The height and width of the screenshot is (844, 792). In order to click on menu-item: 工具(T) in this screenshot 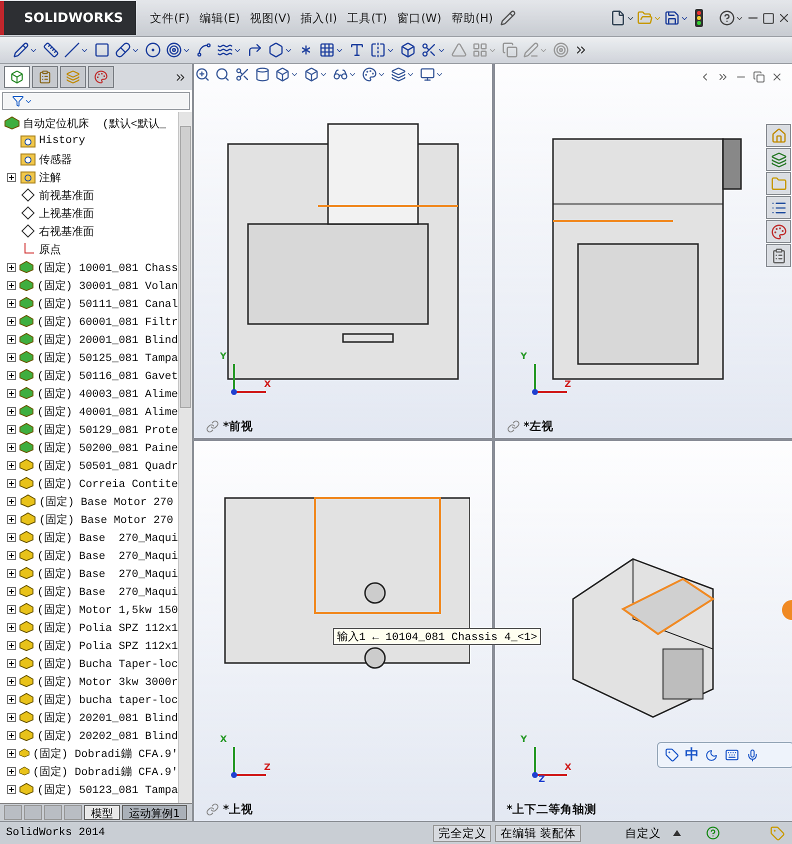, I will do `click(367, 18)`.